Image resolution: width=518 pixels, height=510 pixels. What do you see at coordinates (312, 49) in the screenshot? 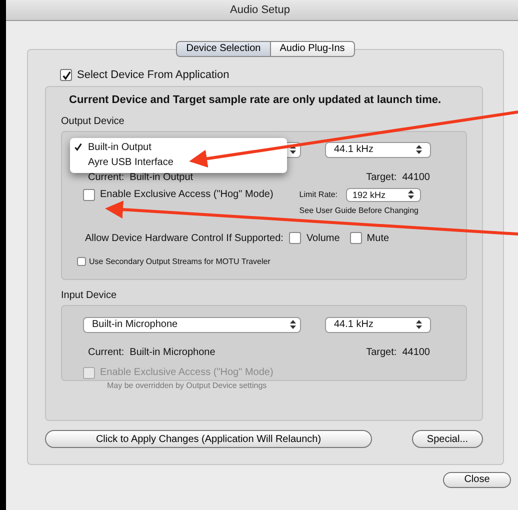
I see `tab: Audio Plug-Ins` at bounding box center [312, 49].